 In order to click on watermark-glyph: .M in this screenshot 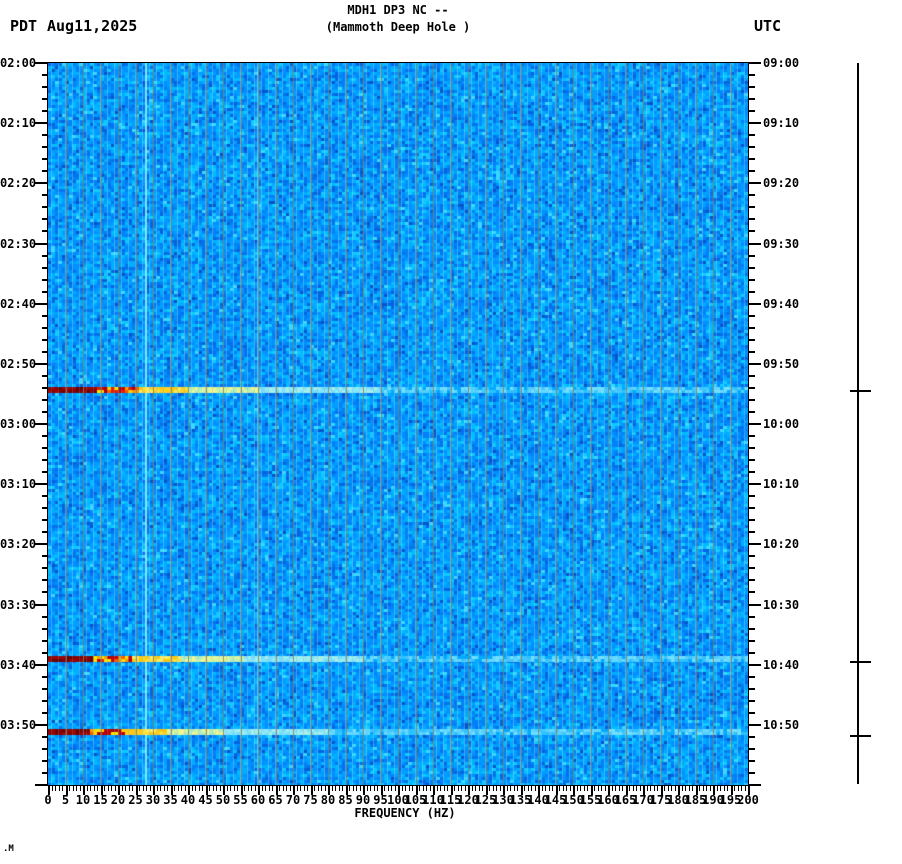, I will do `click(8, 849)`.